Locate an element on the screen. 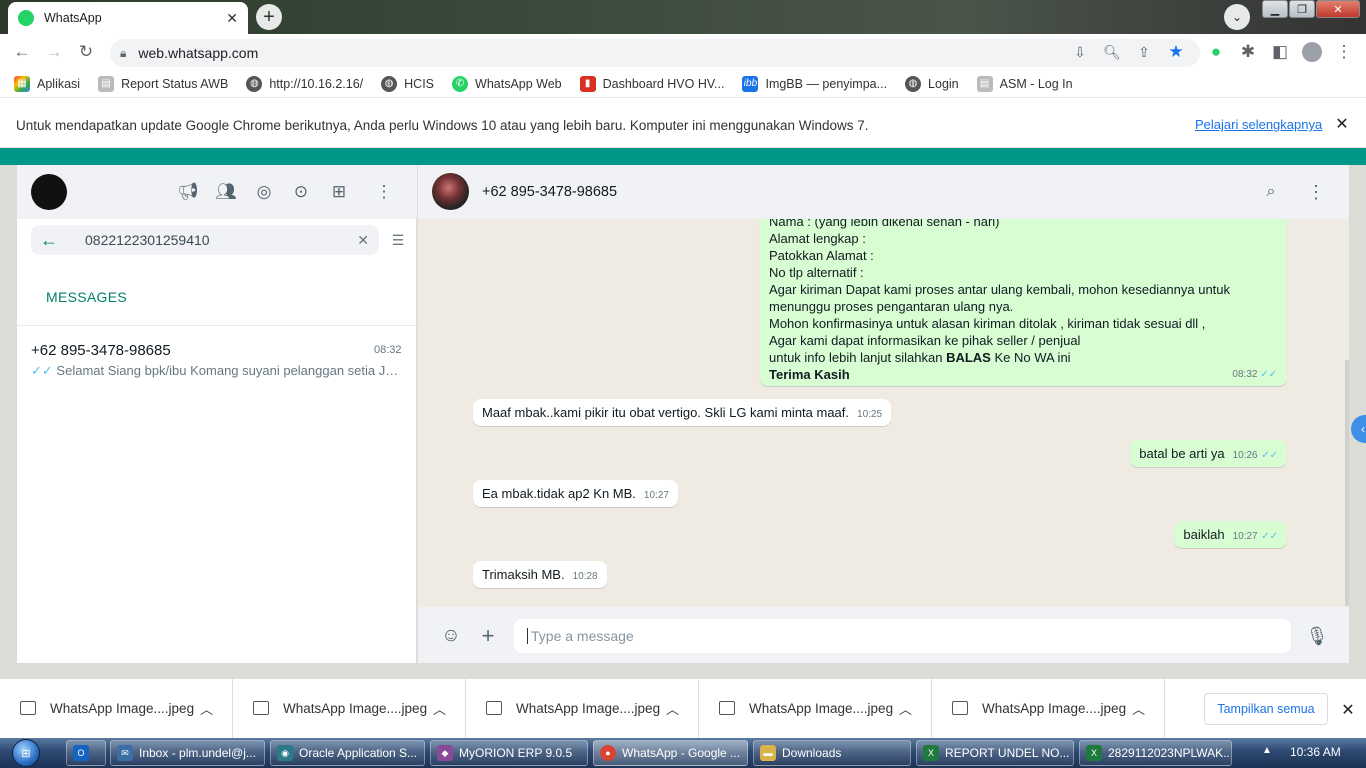 The width and height of the screenshot is (1366, 768). tab-close-icon: ✕ is located at coordinates (232, 18).